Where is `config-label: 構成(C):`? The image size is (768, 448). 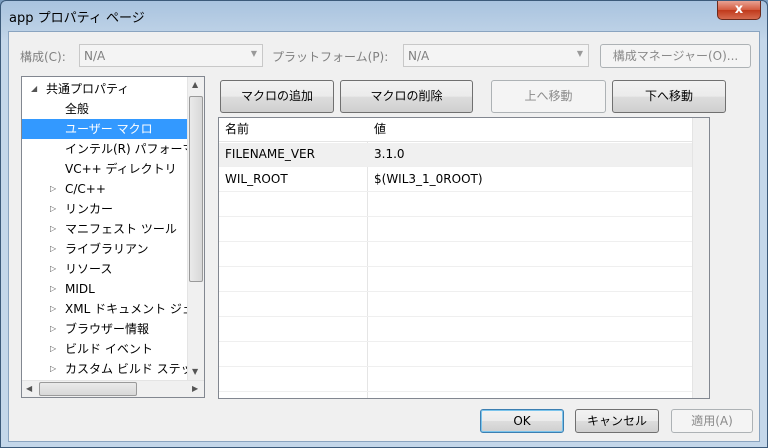 config-label: 構成(C): is located at coordinates (43, 57).